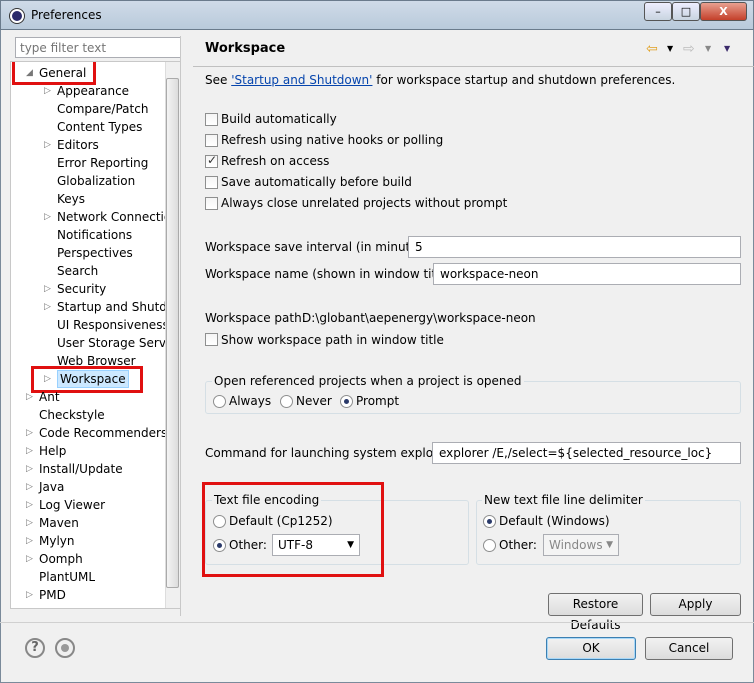 The image size is (754, 683). I want to click on tree-item: Mylyn, so click(57, 541).